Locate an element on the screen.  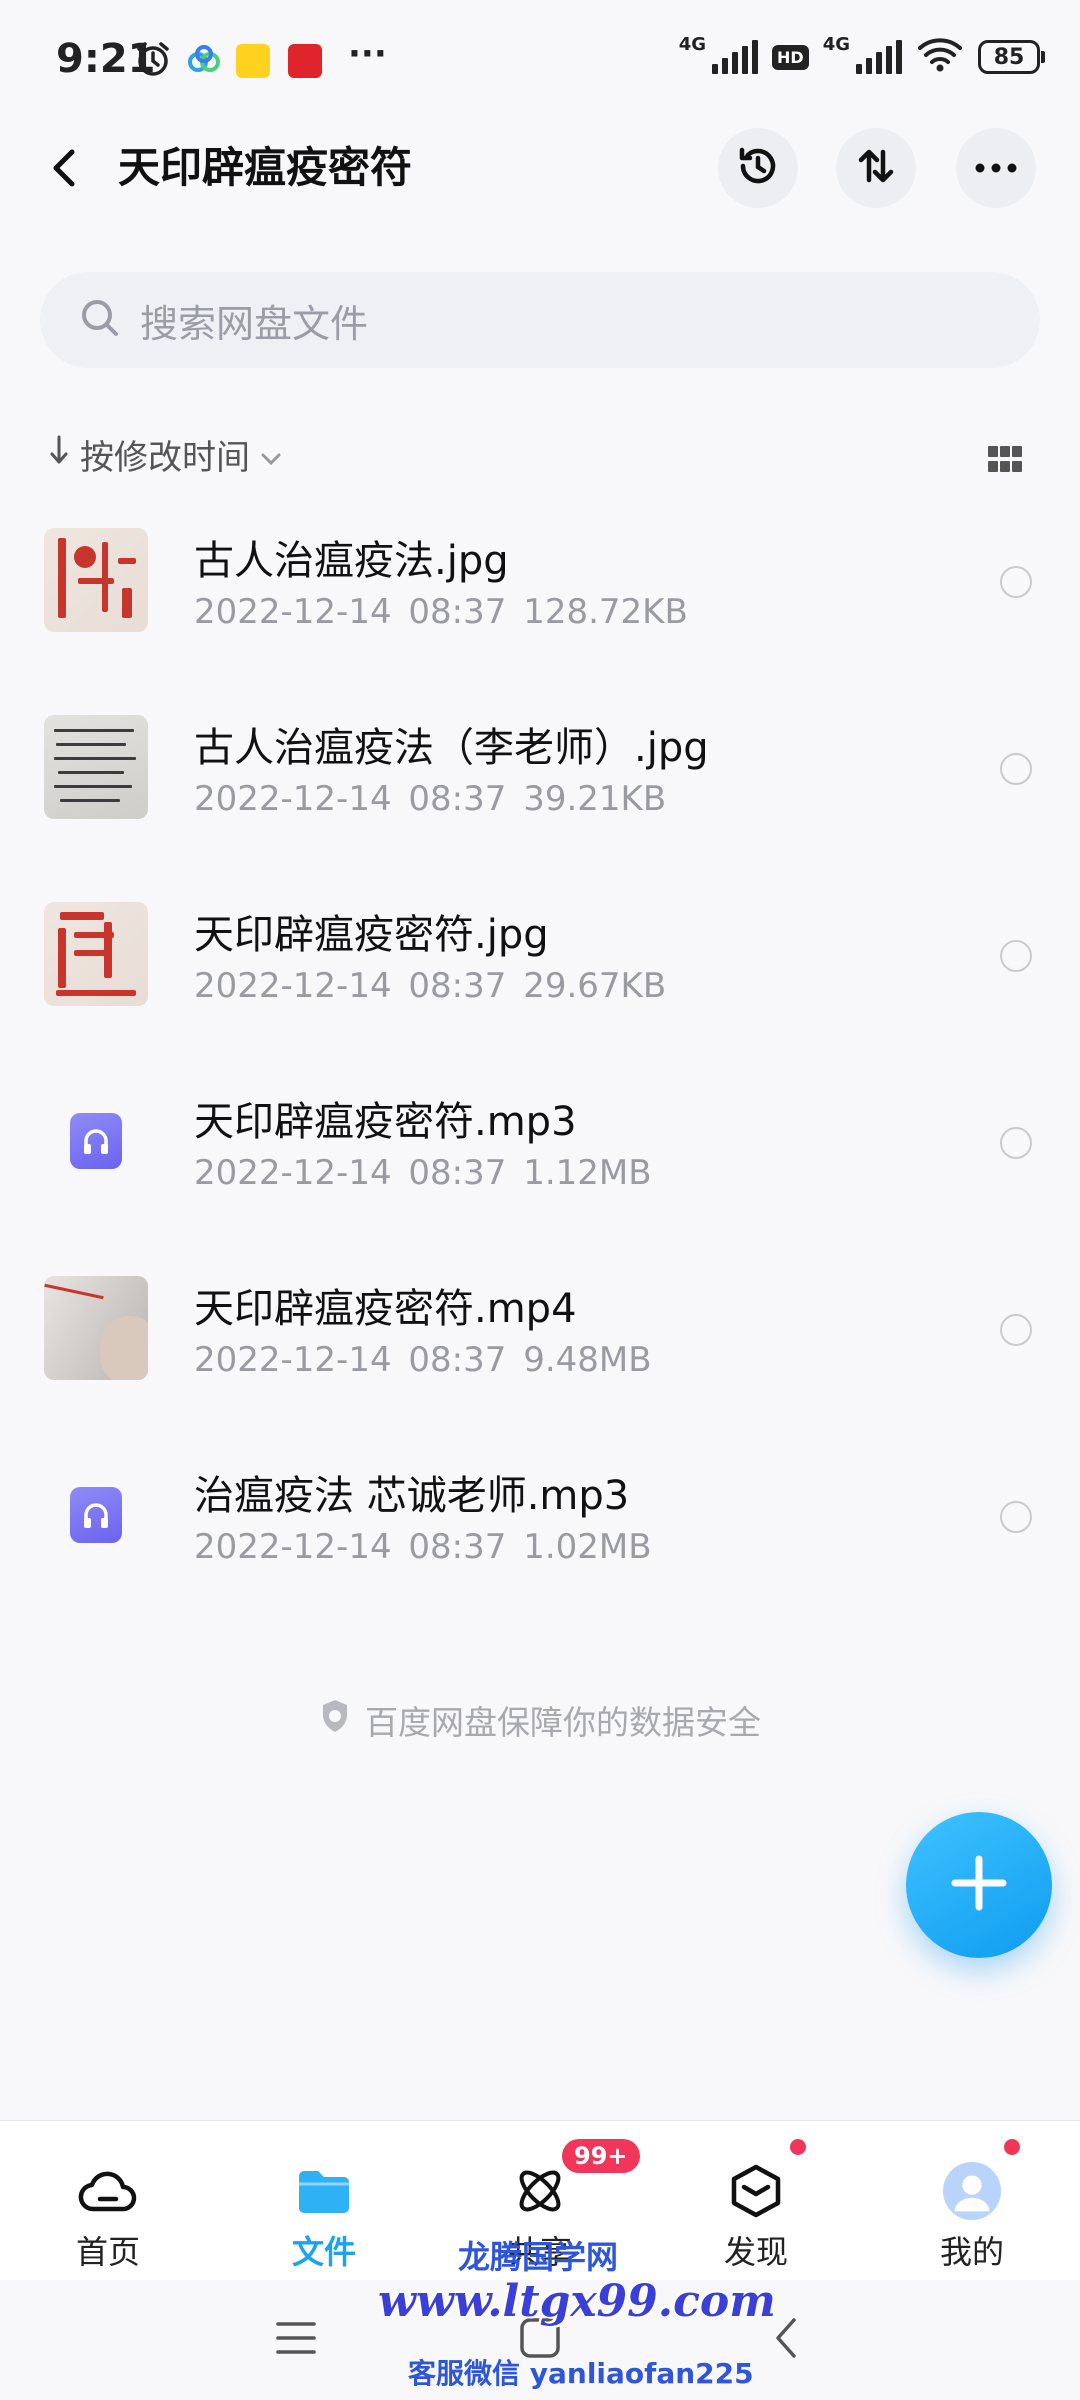
file-name: 古人治瘟疫法.jpg is located at coordinates (351, 561).